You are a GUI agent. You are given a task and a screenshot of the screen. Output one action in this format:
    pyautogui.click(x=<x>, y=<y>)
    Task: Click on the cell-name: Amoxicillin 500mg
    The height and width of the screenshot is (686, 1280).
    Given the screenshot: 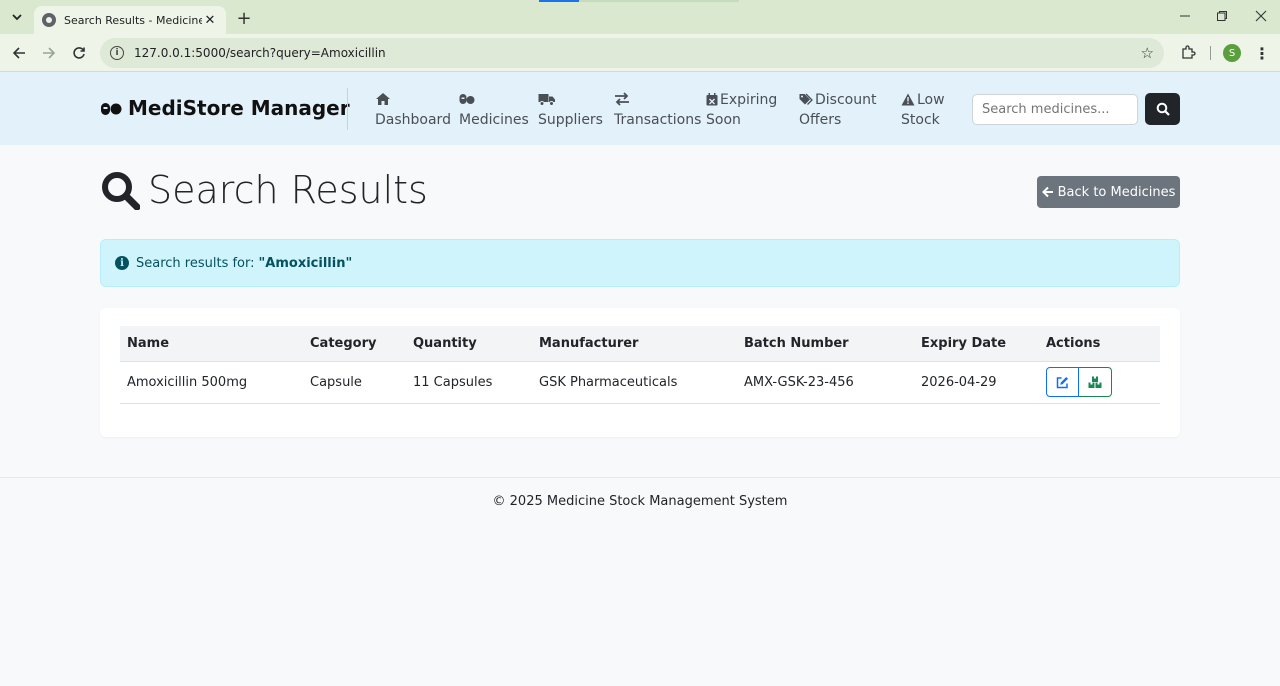 What is the action you would take?
    pyautogui.click(x=211, y=382)
    